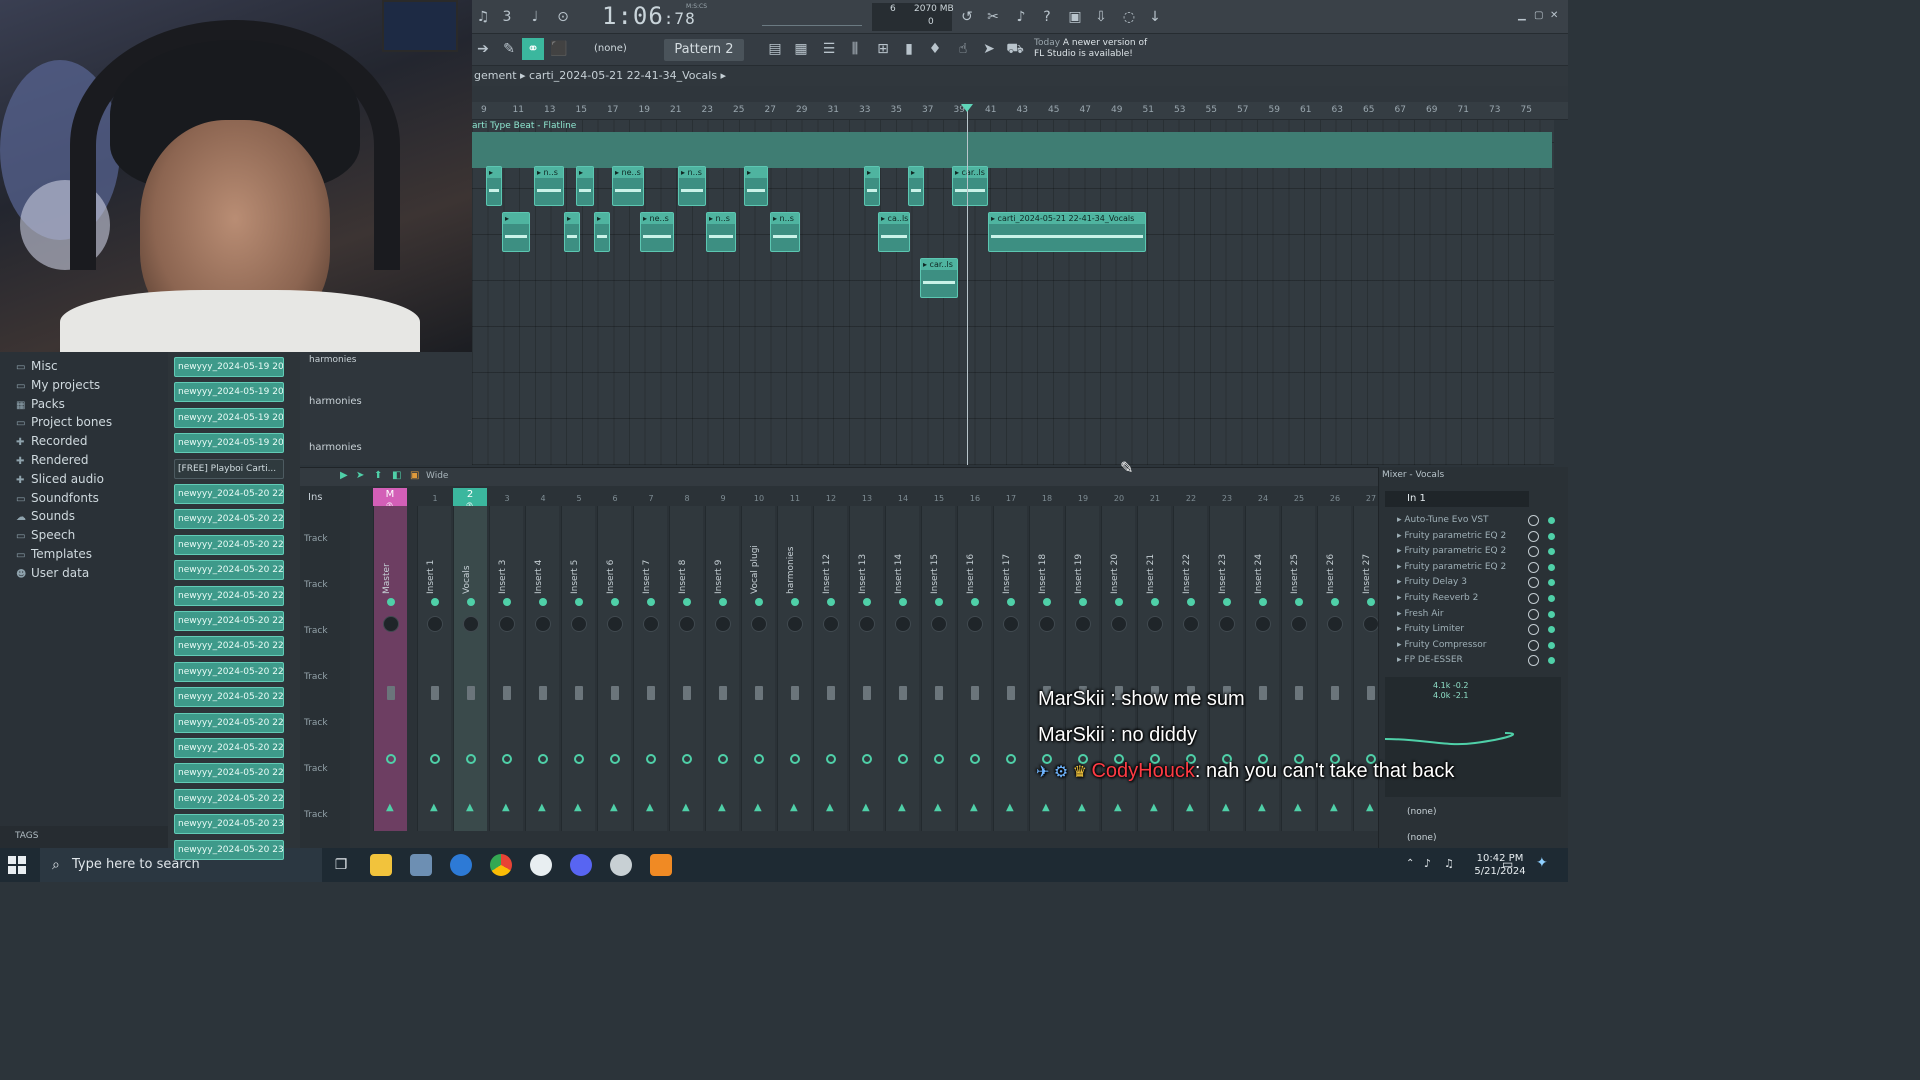 The image size is (1920, 1080). Describe the element at coordinates (54, 554) in the screenshot. I see `browser-item-templates: ▭ Templates` at that location.